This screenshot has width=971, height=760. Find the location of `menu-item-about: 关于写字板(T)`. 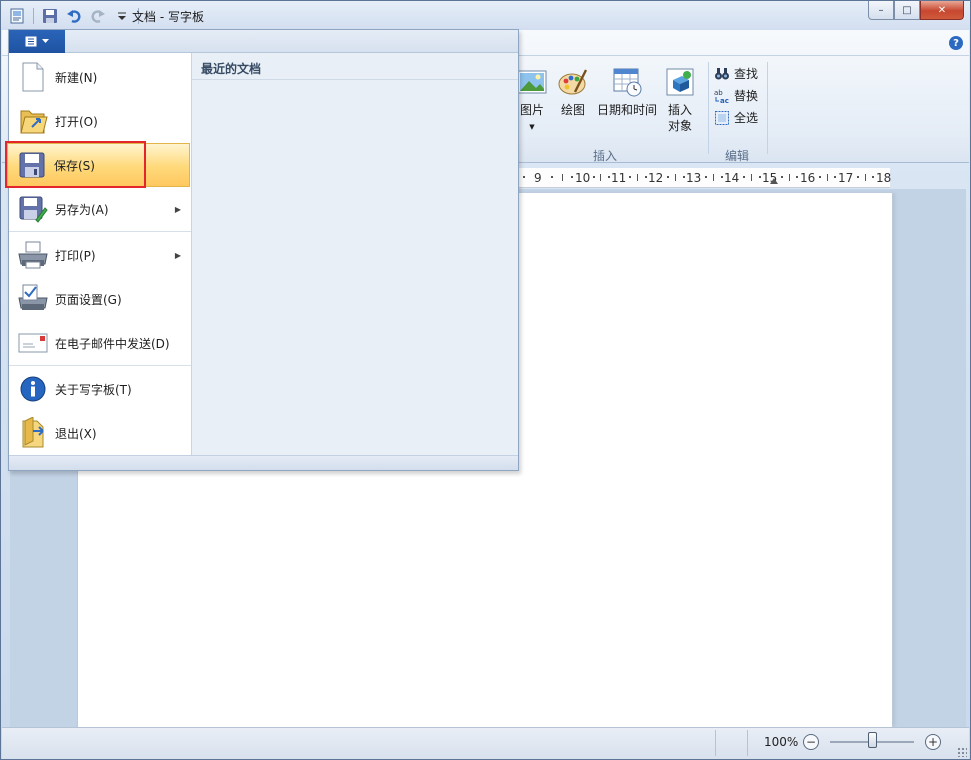

menu-item-about: 关于写字板(T) is located at coordinates (100, 389).